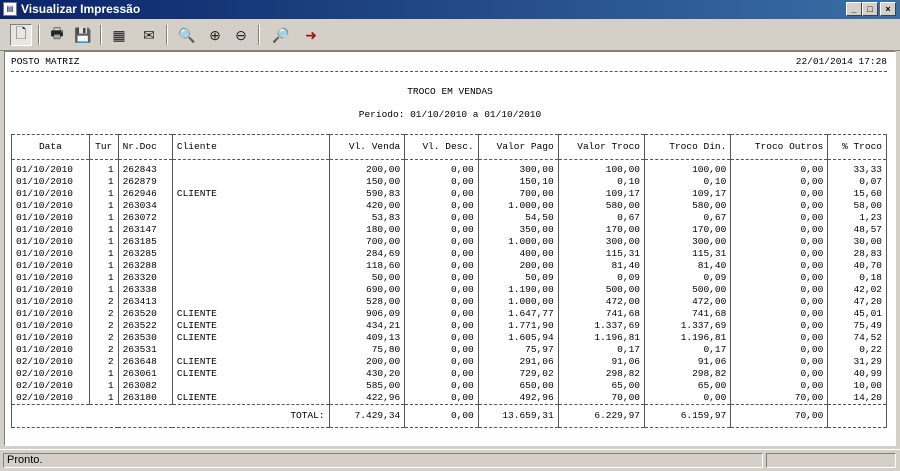 The width and height of the screenshot is (900, 471). I want to click on cell-vl-venda: 53,83, so click(366, 218).